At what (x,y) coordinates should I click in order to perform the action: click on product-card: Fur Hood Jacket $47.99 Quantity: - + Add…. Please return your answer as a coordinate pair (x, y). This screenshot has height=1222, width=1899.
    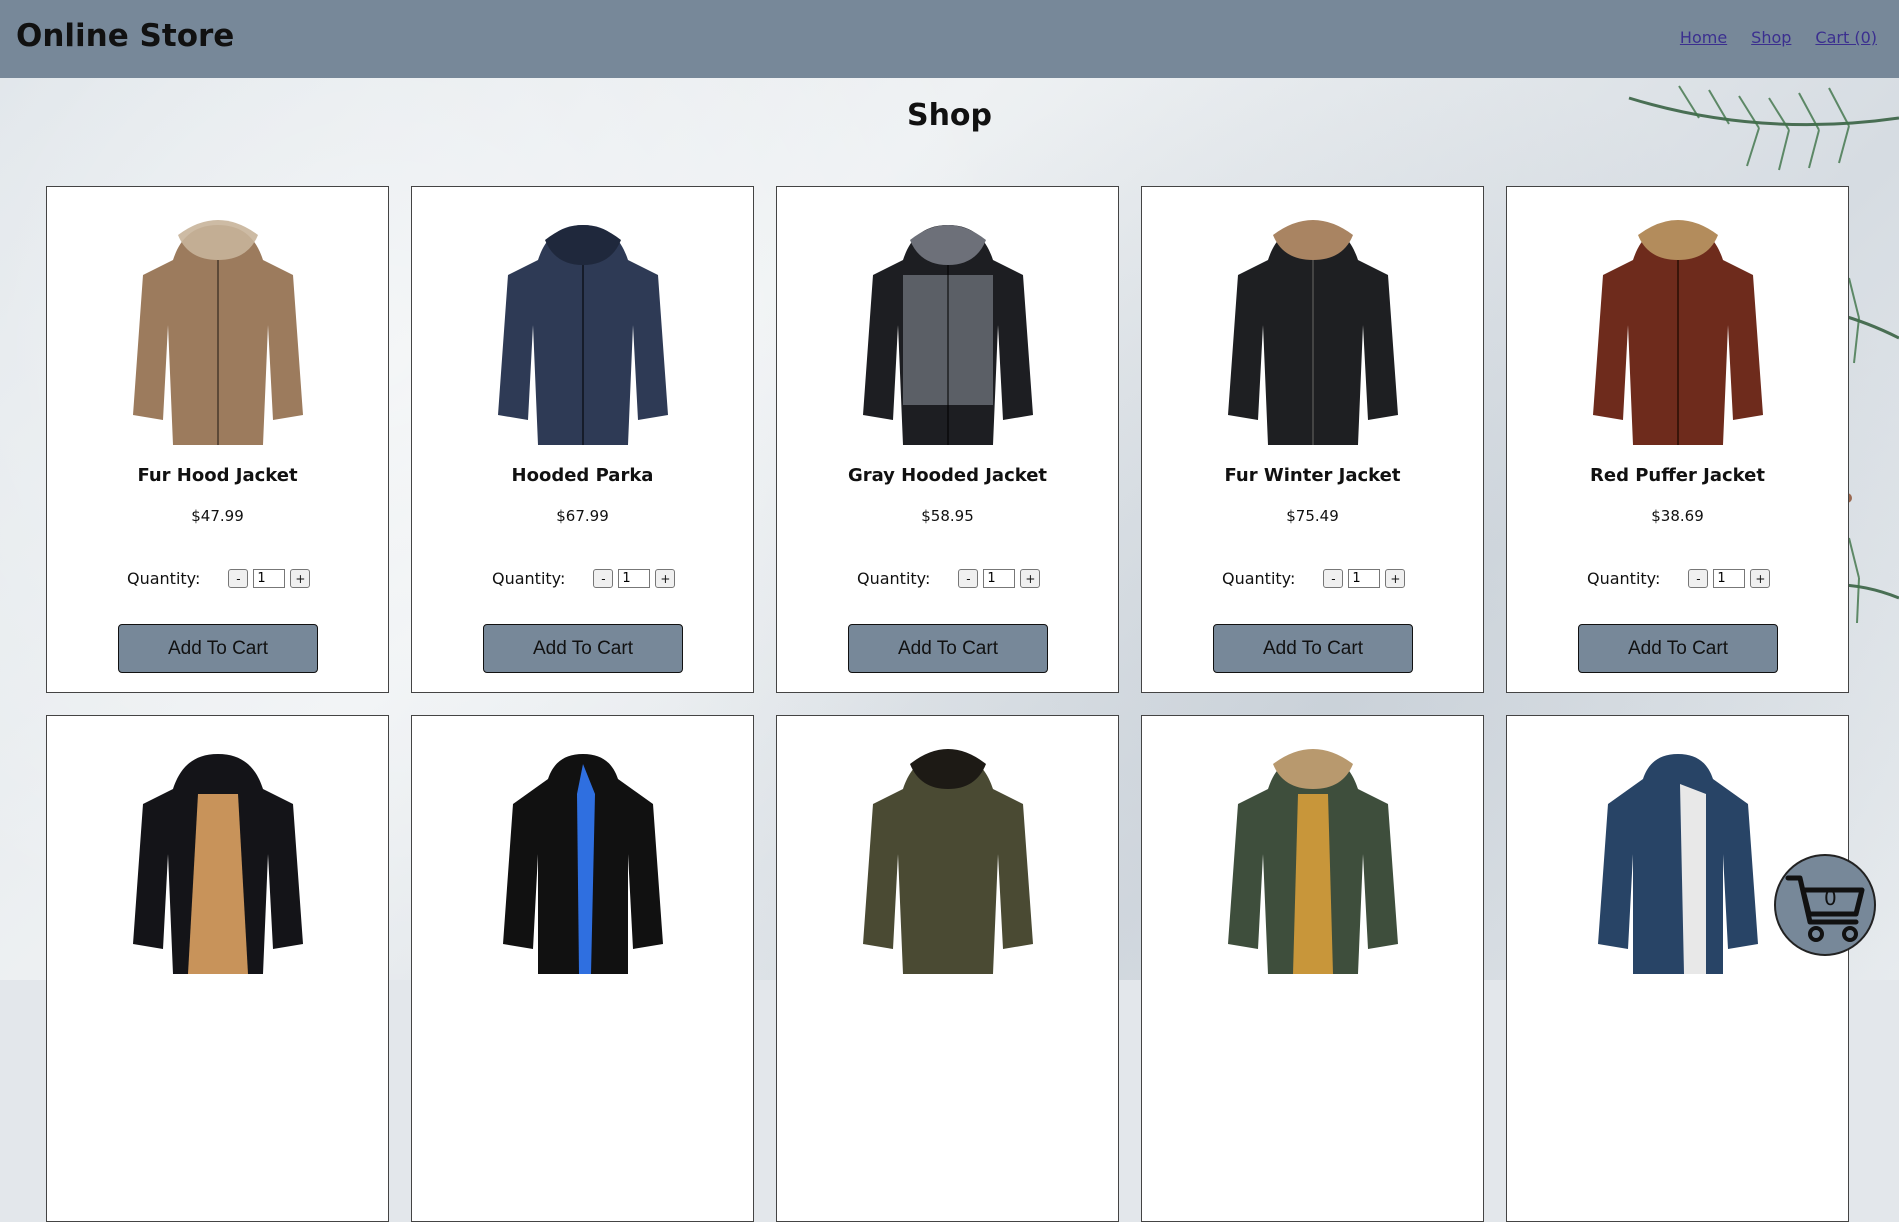
    Looking at the image, I should click on (217, 439).